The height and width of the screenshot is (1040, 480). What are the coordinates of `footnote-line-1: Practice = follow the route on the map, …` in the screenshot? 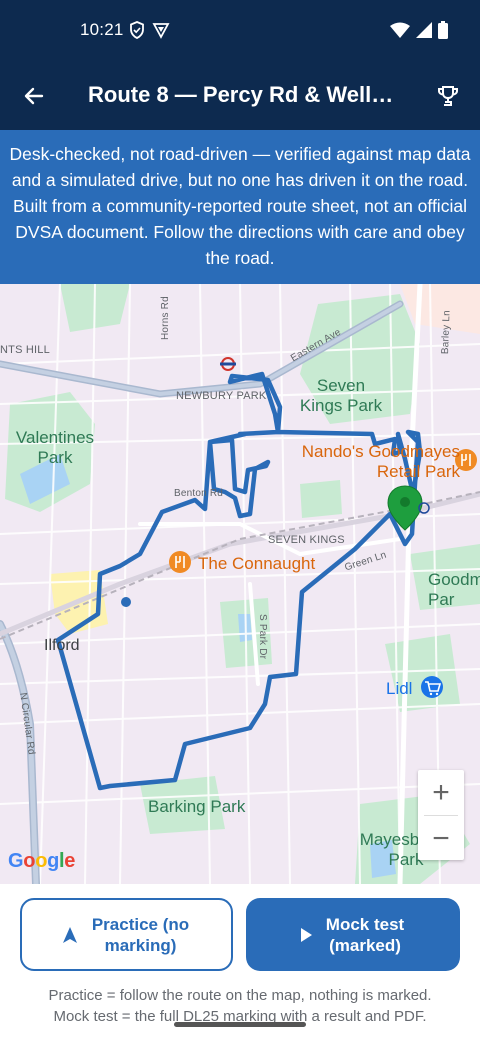 It's located at (240, 995).